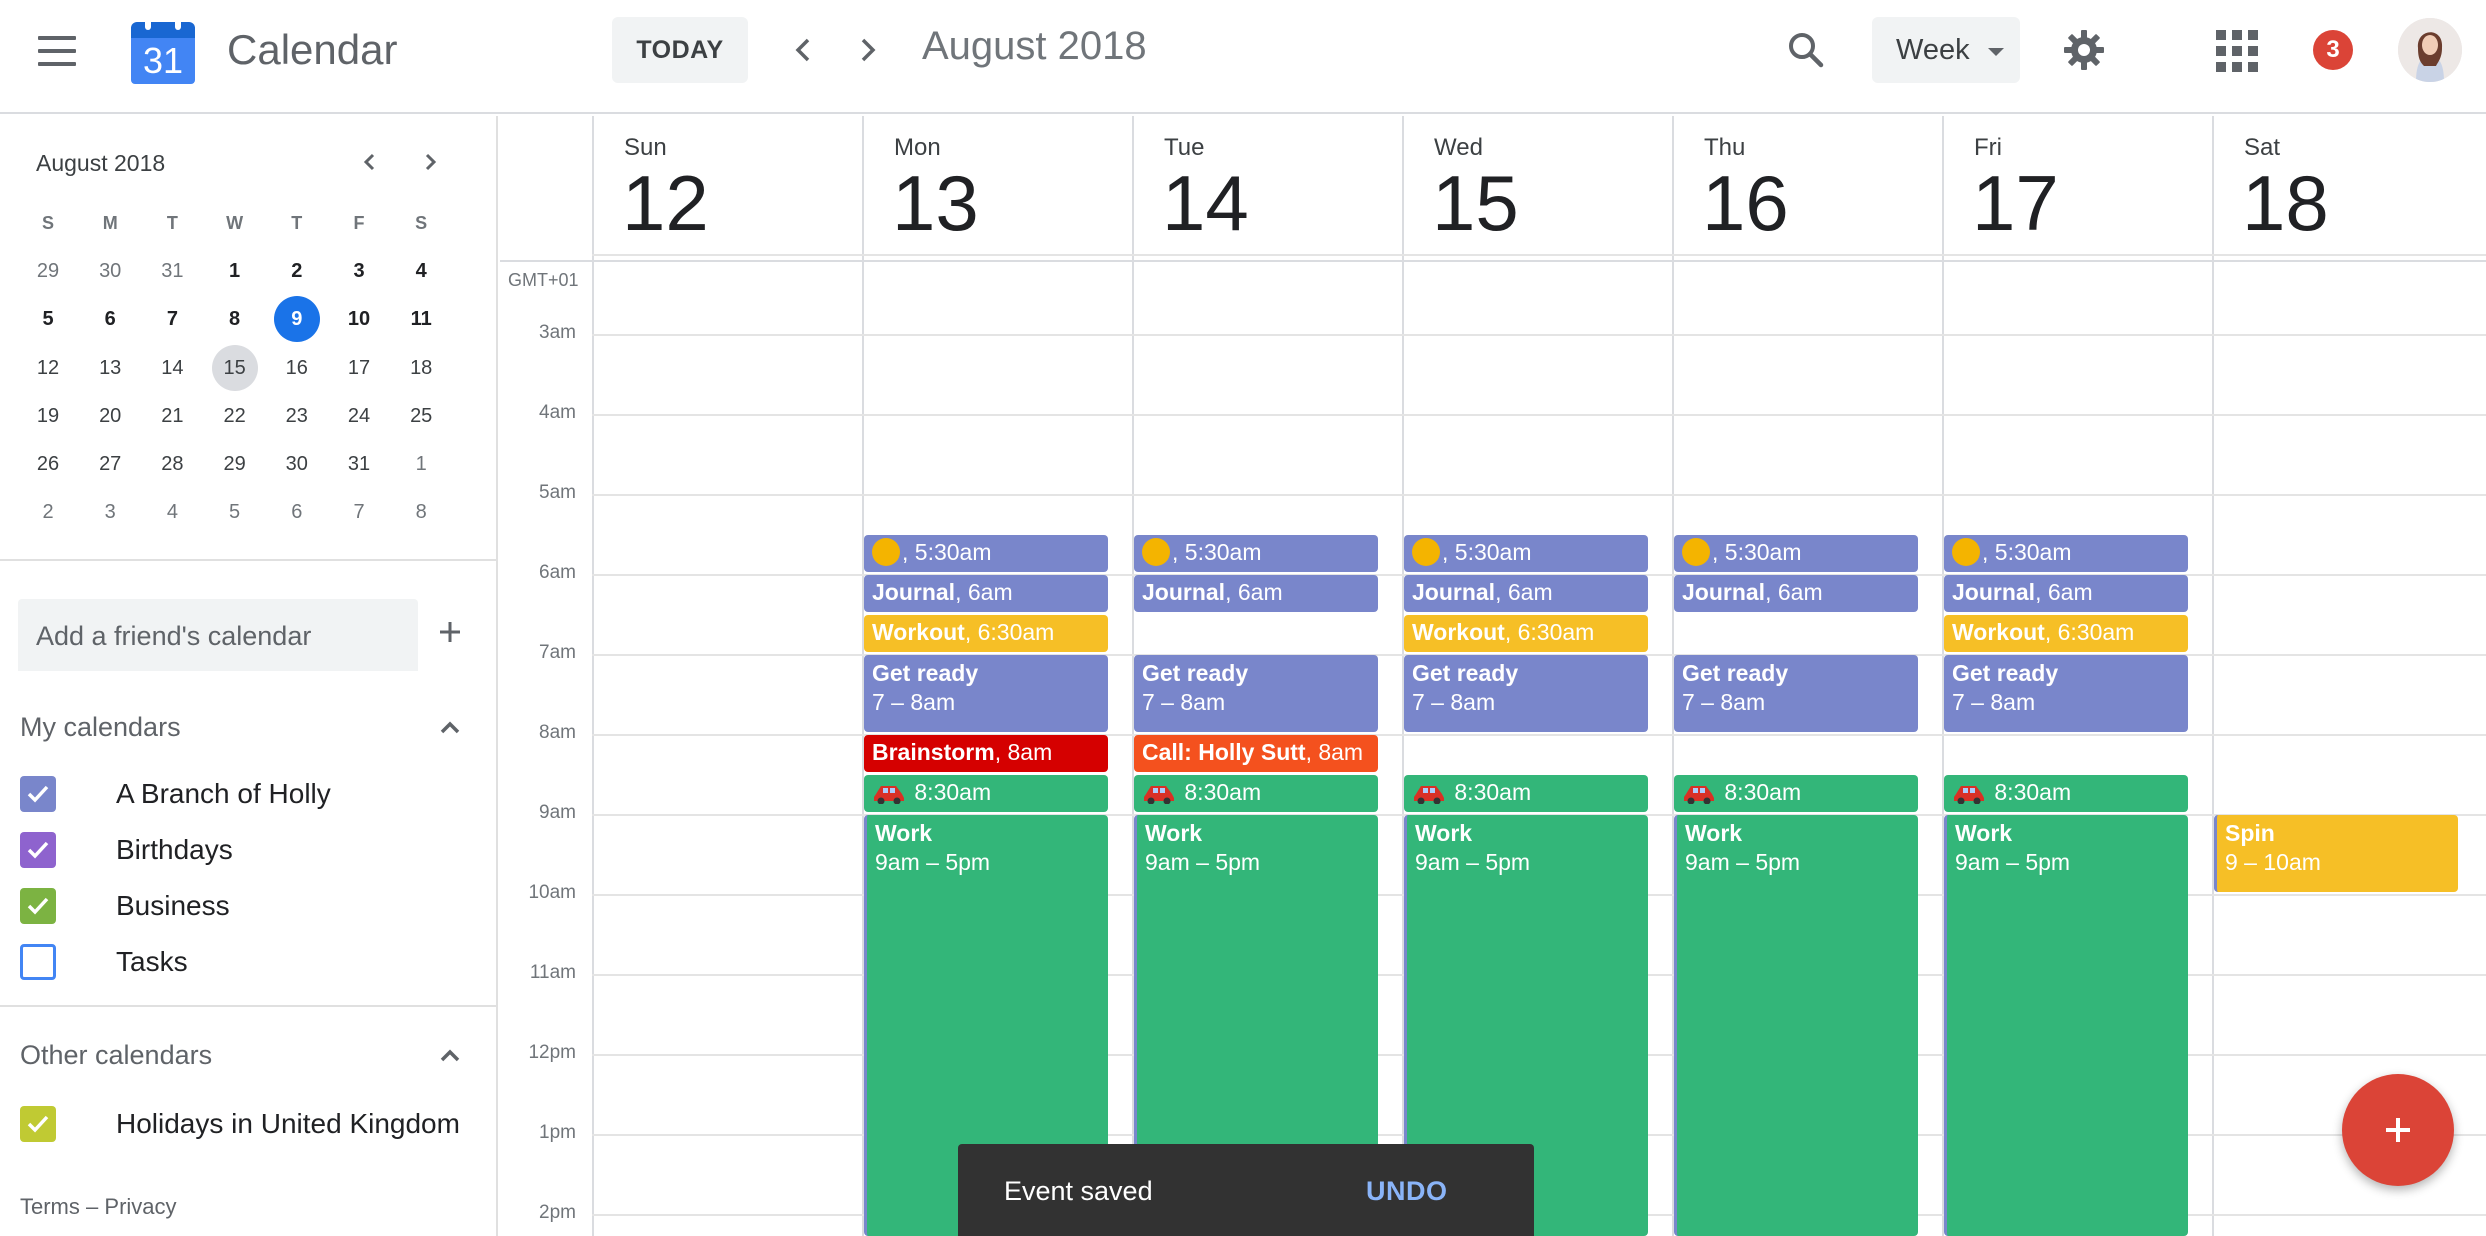 This screenshot has width=2486, height=1236. Describe the element at coordinates (1407, 1191) in the screenshot. I see `undo-button: UNDO` at that location.